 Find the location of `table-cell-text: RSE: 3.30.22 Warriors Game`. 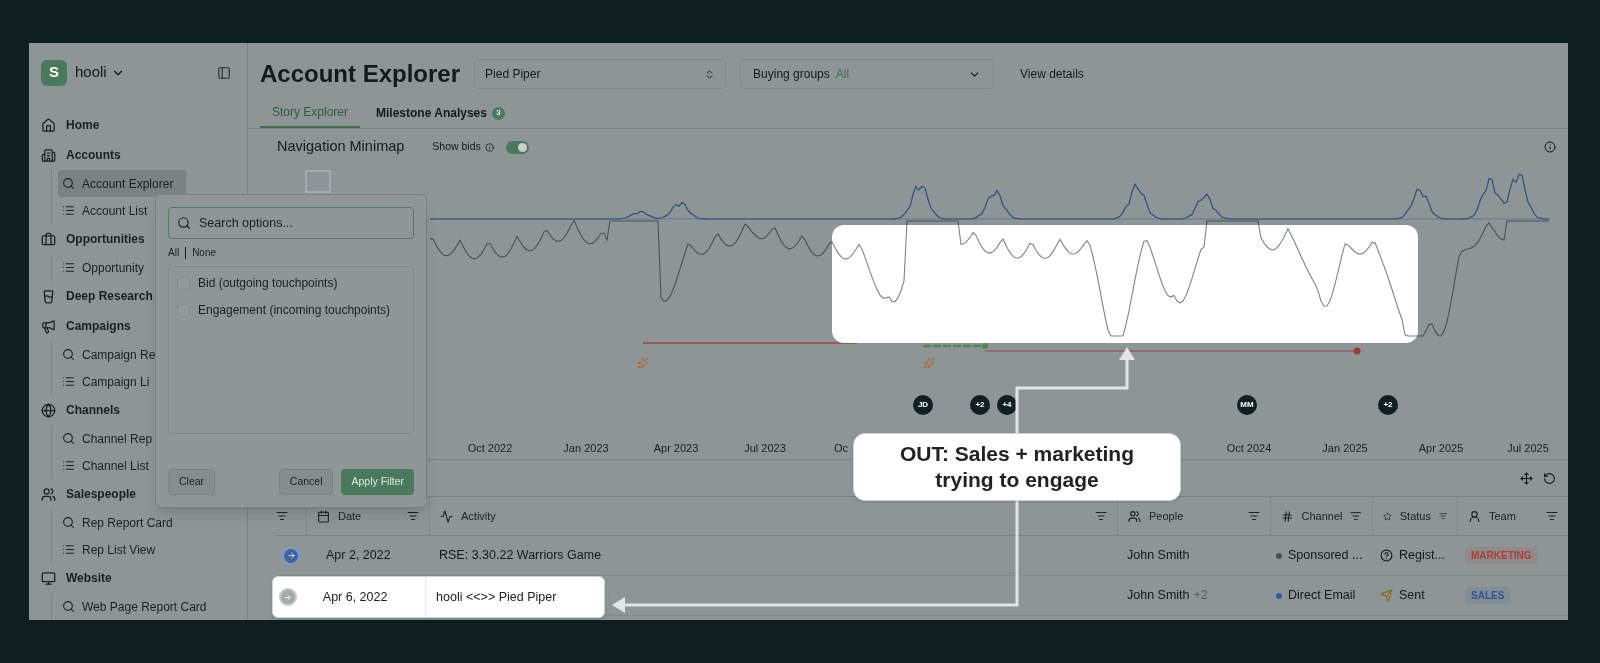

table-cell-text: RSE: 3.30.22 Warriors Game is located at coordinates (520, 556).